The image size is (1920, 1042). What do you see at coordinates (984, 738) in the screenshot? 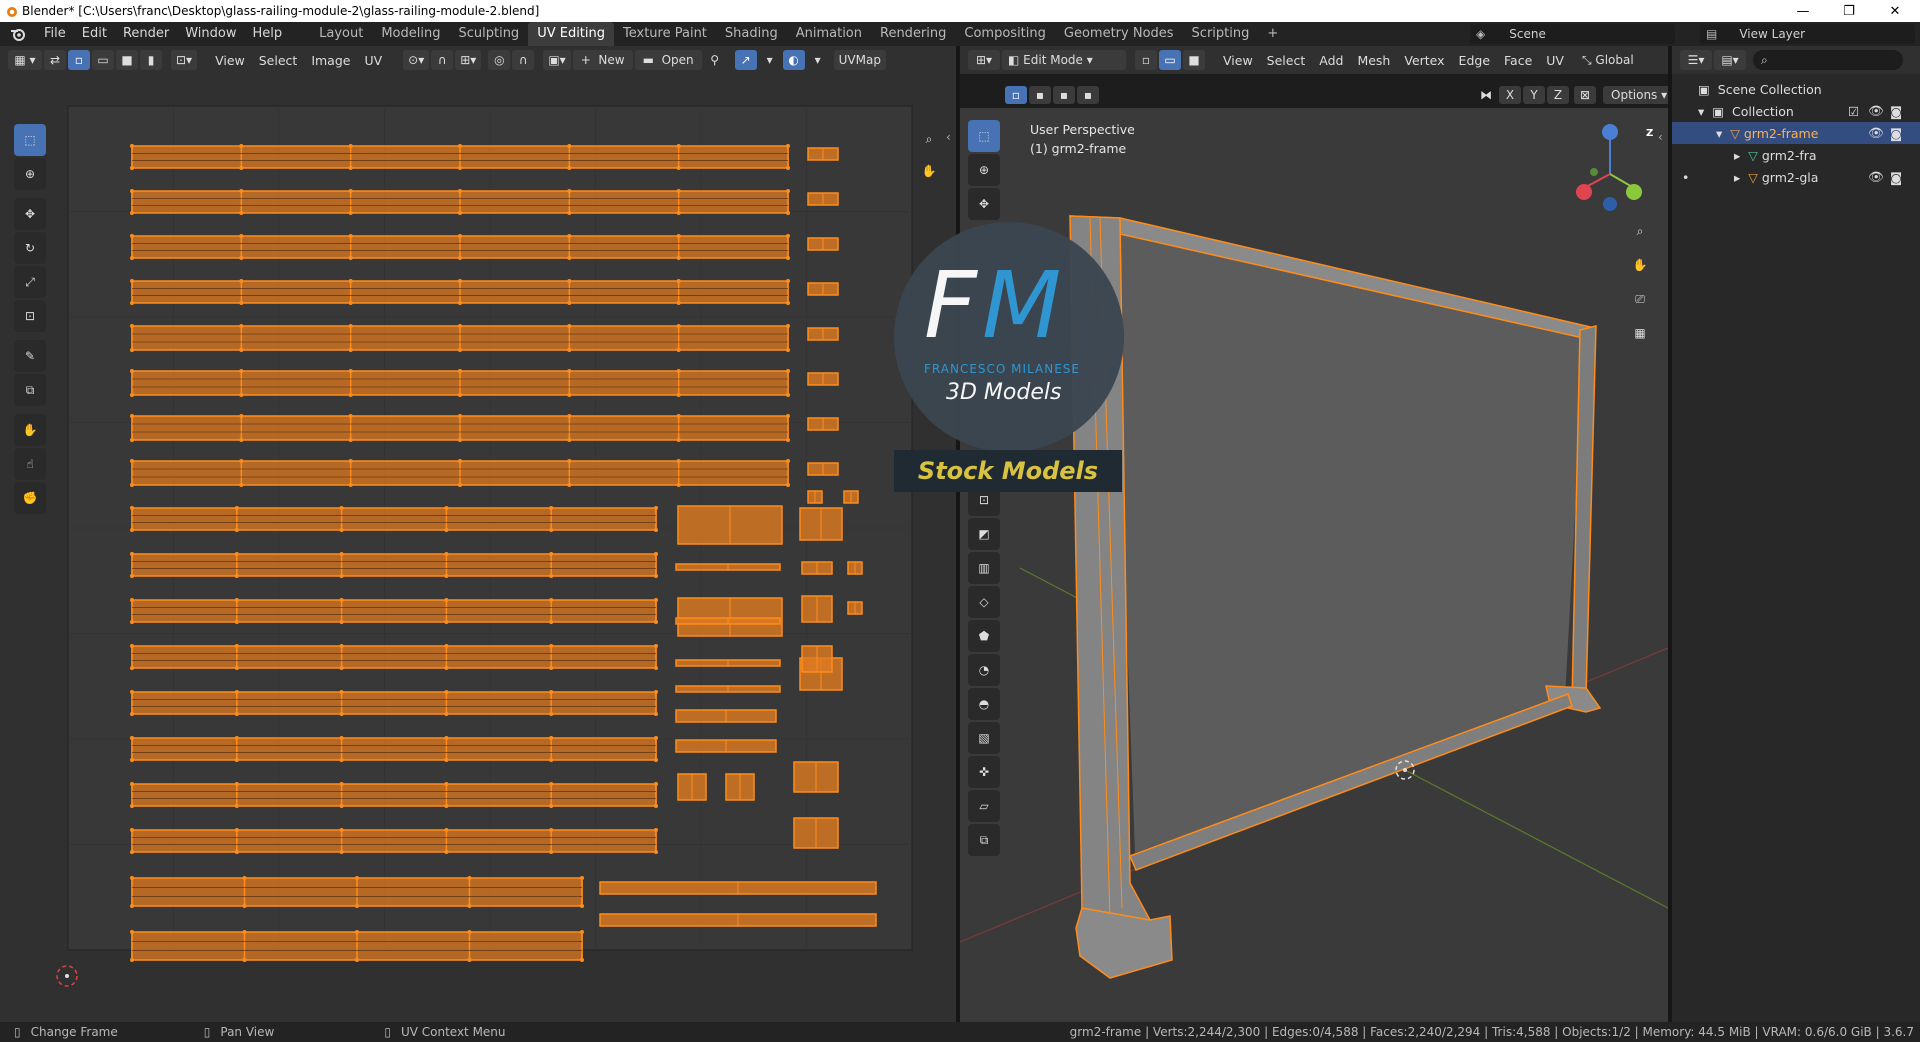
I see `edge-slide-icon: ▧` at bounding box center [984, 738].